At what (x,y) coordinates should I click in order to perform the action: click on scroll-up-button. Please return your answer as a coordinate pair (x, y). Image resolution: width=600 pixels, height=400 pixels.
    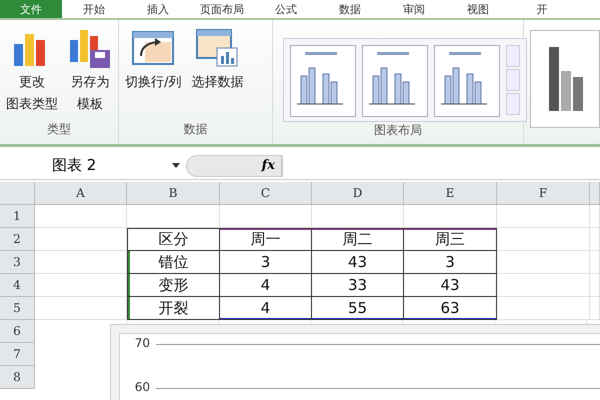
    Looking at the image, I should click on (513, 56).